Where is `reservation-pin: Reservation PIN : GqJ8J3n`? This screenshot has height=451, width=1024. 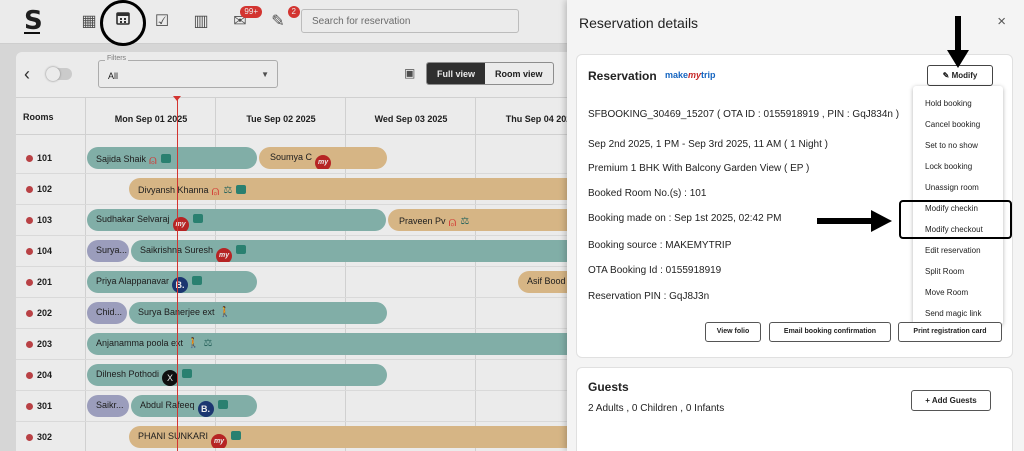 reservation-pin: Reservation PIN : GqJ8J3n is located at coordinates (649, 296).